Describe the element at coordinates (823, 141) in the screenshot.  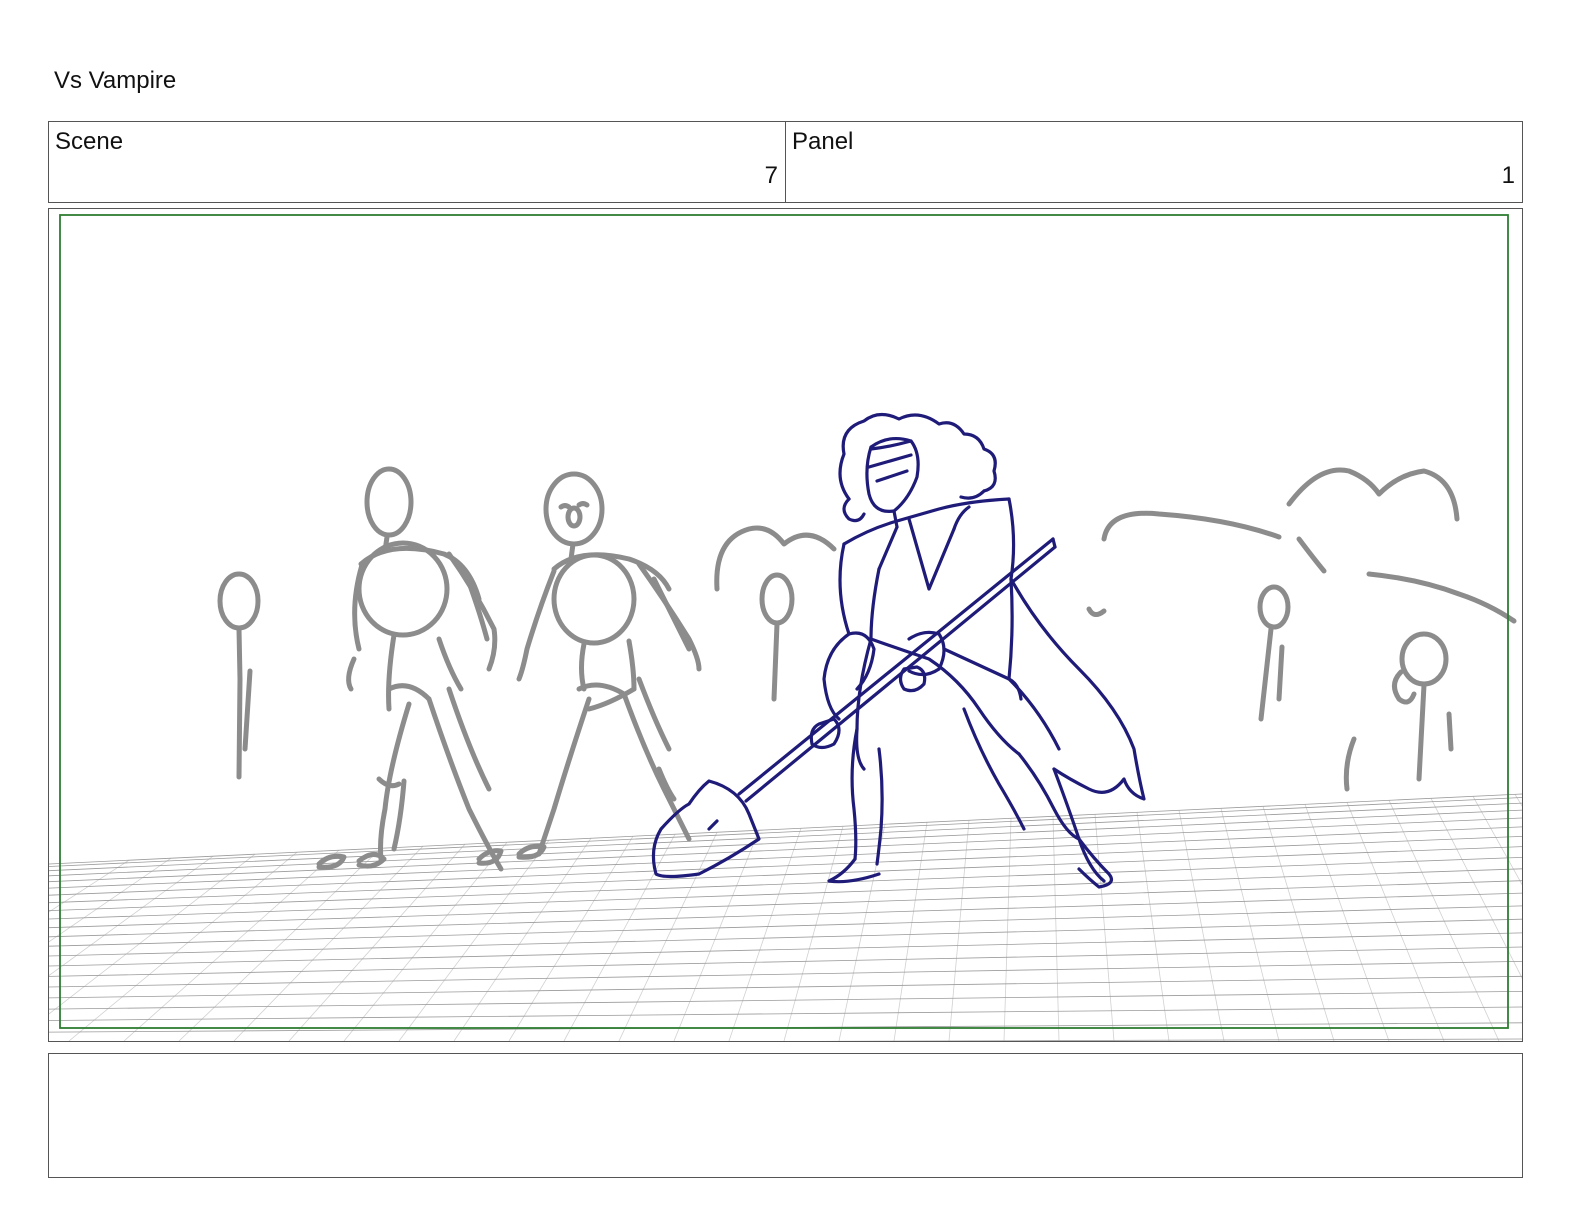
I see `panel-label: Panel` at that location.